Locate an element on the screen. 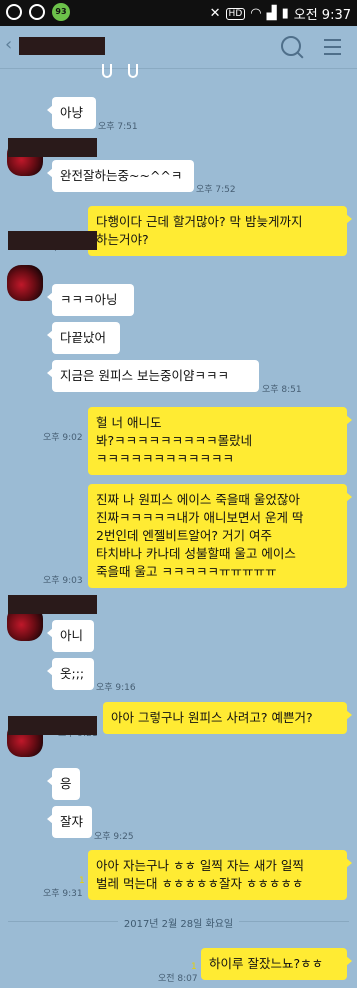  message-bubble: 하이루 잘잤느뇨?ㅎㅎ is located at coordinates (276, 964).